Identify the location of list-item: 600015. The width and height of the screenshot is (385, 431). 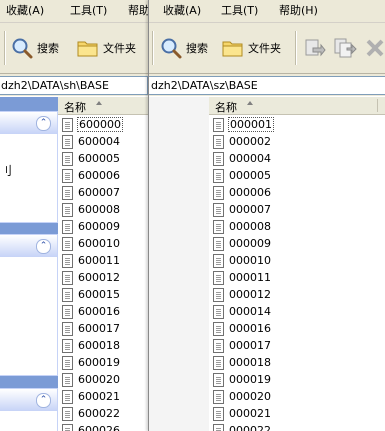
(92, 294).